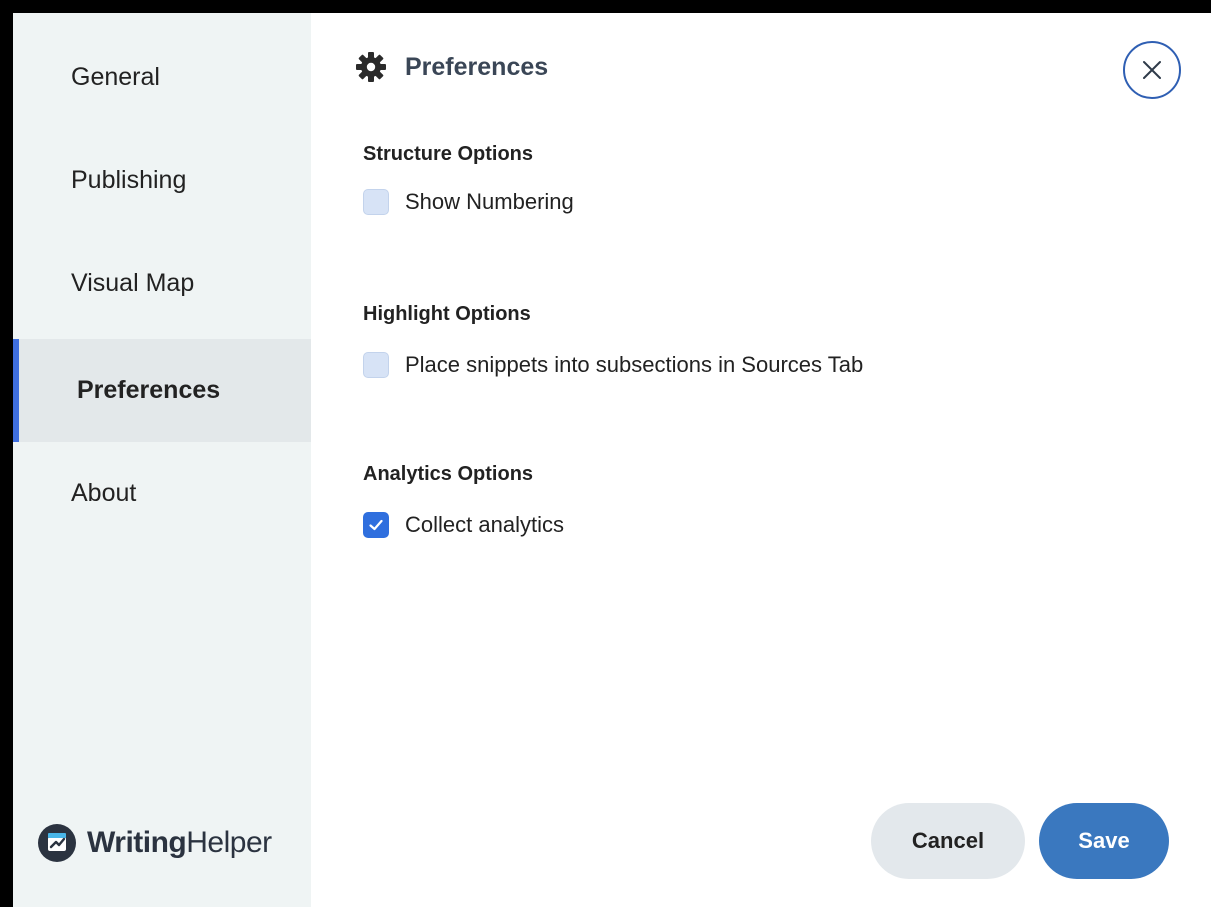 This screenshot has height=907, width=1211. I want to click on page-title: Preferences, so click(477, 66).